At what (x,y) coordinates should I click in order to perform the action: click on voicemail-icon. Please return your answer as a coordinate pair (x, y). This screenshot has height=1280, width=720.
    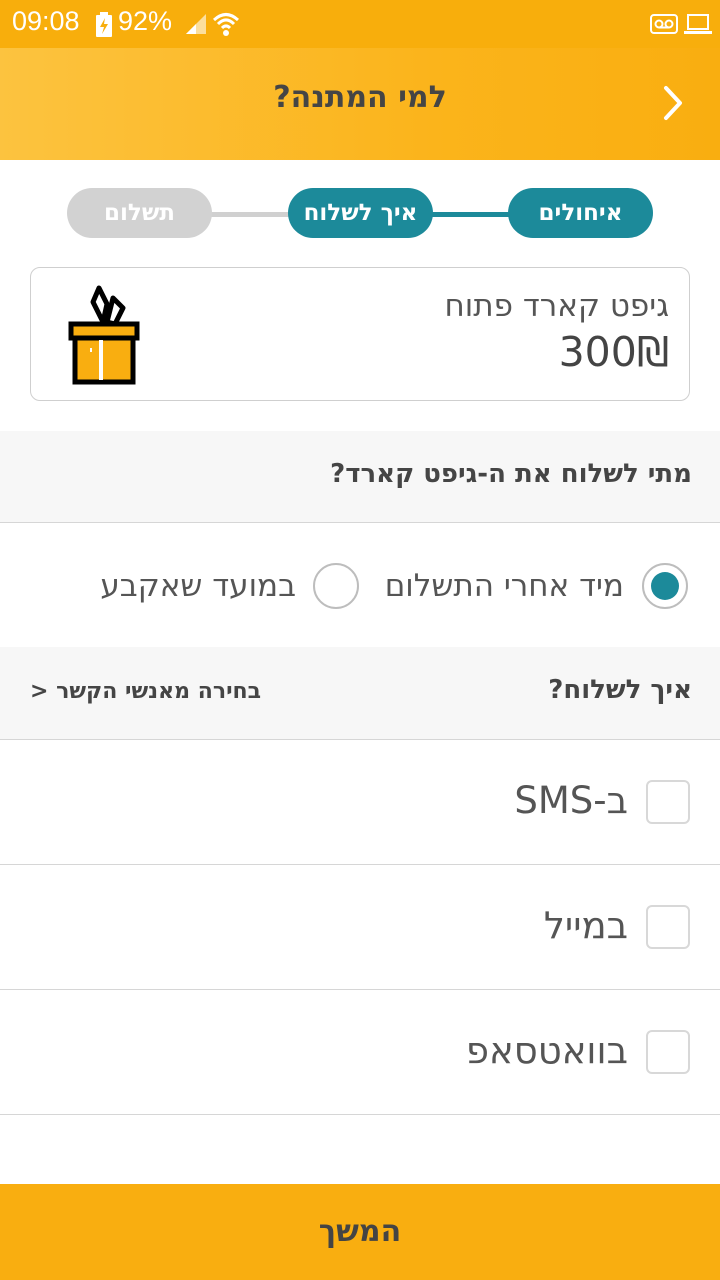
    Looking at the image, I should click on (664, 24).